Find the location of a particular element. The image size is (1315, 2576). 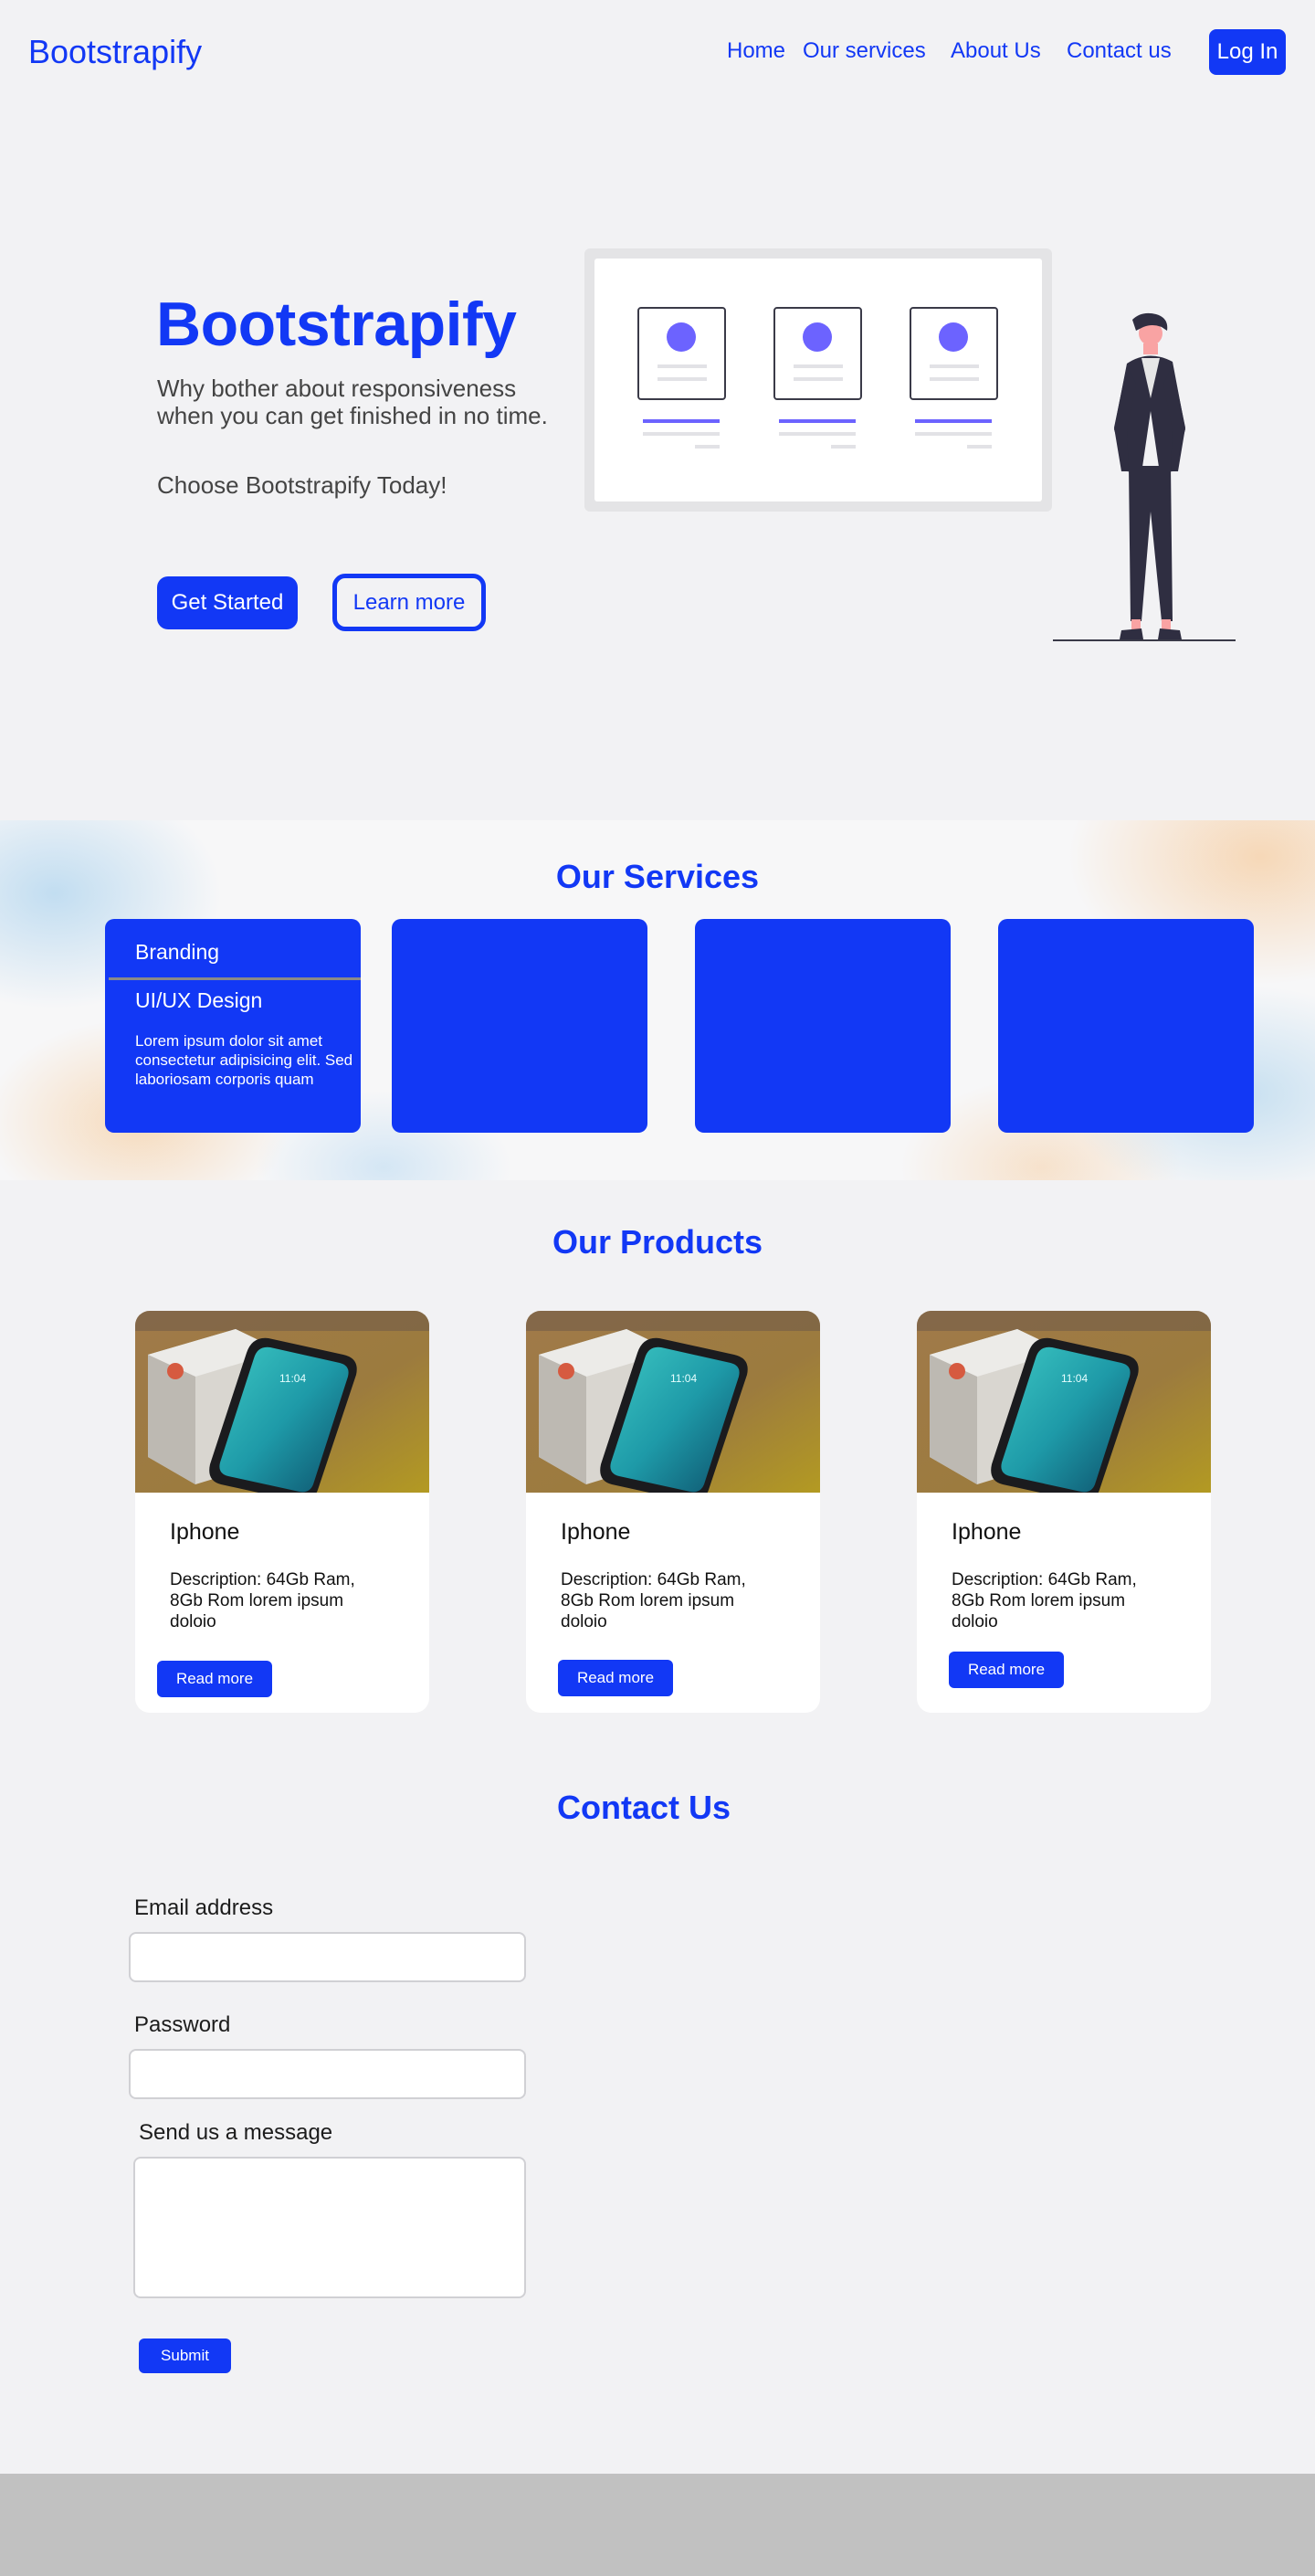

message-textarea is located at coordinates (329, 2227).